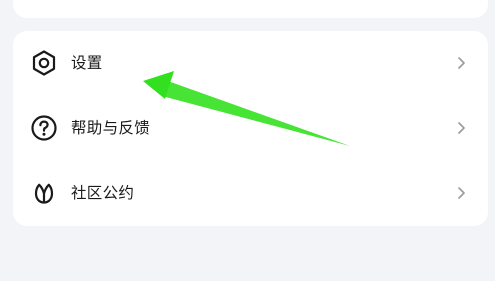 This screenshot has height=281, width=495. Describe the element at coordinates (87, 63) in the screenshot. I see `settings-label: 设置` at that location.